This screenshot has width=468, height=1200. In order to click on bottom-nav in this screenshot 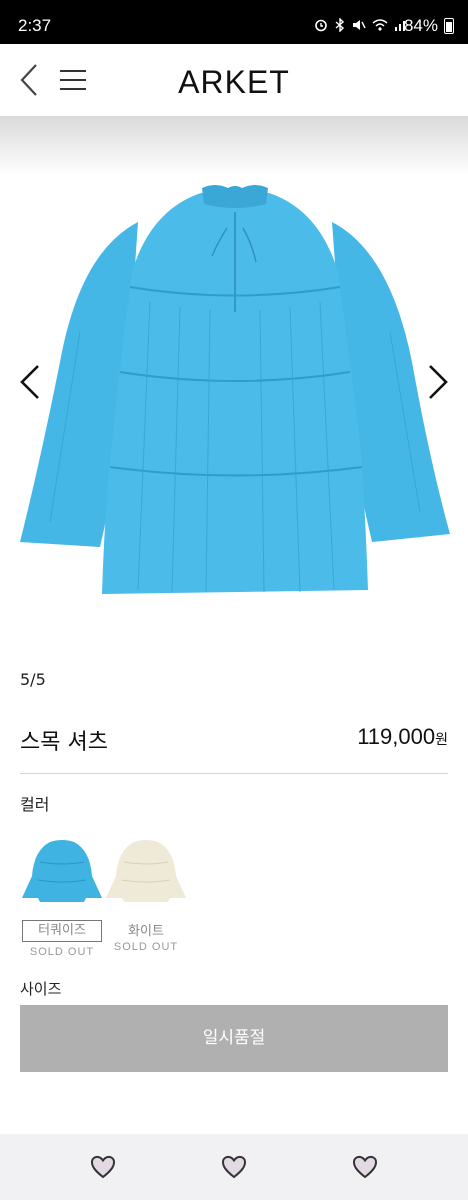, I will do `click(234, 1167)`.